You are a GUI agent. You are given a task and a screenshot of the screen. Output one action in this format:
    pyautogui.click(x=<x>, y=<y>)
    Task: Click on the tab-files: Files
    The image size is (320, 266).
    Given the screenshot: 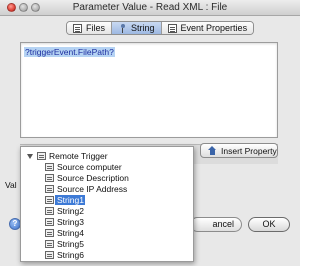 What is the action you would take?
    pyautogui.click(x=90, y=28)
    